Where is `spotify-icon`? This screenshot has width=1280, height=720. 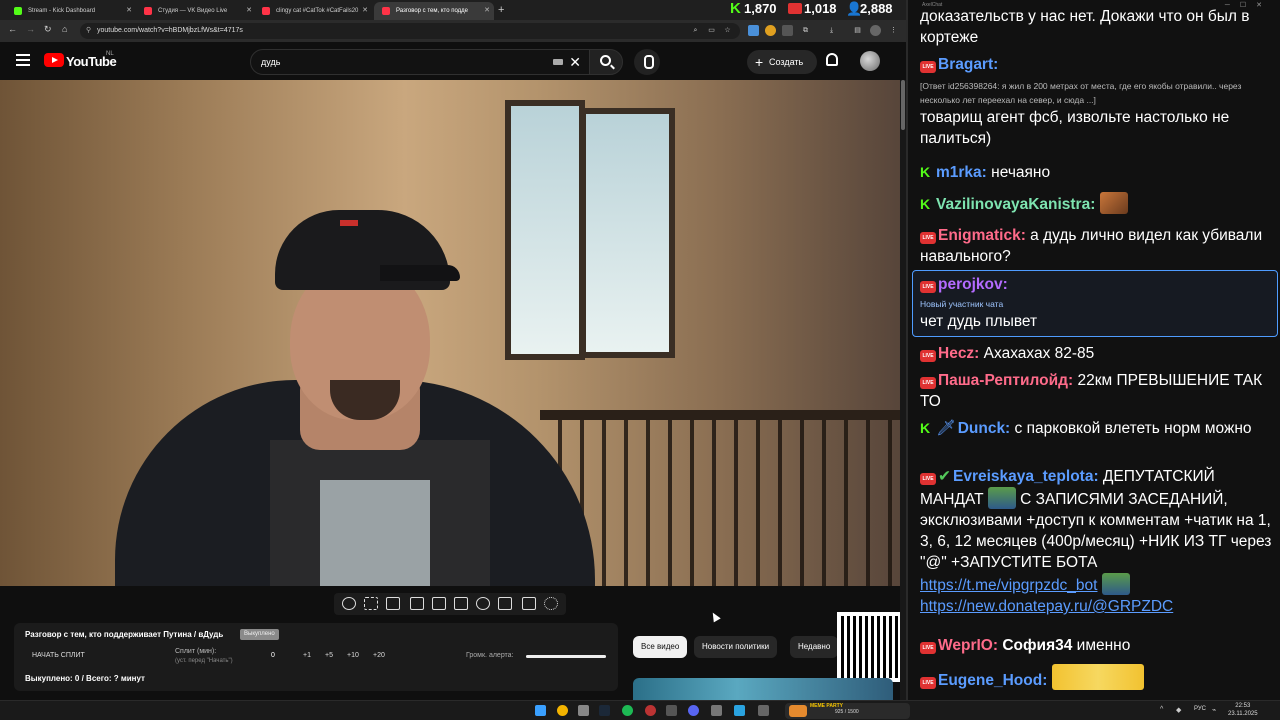
spotify-icon is located at coordinates (627, 710).